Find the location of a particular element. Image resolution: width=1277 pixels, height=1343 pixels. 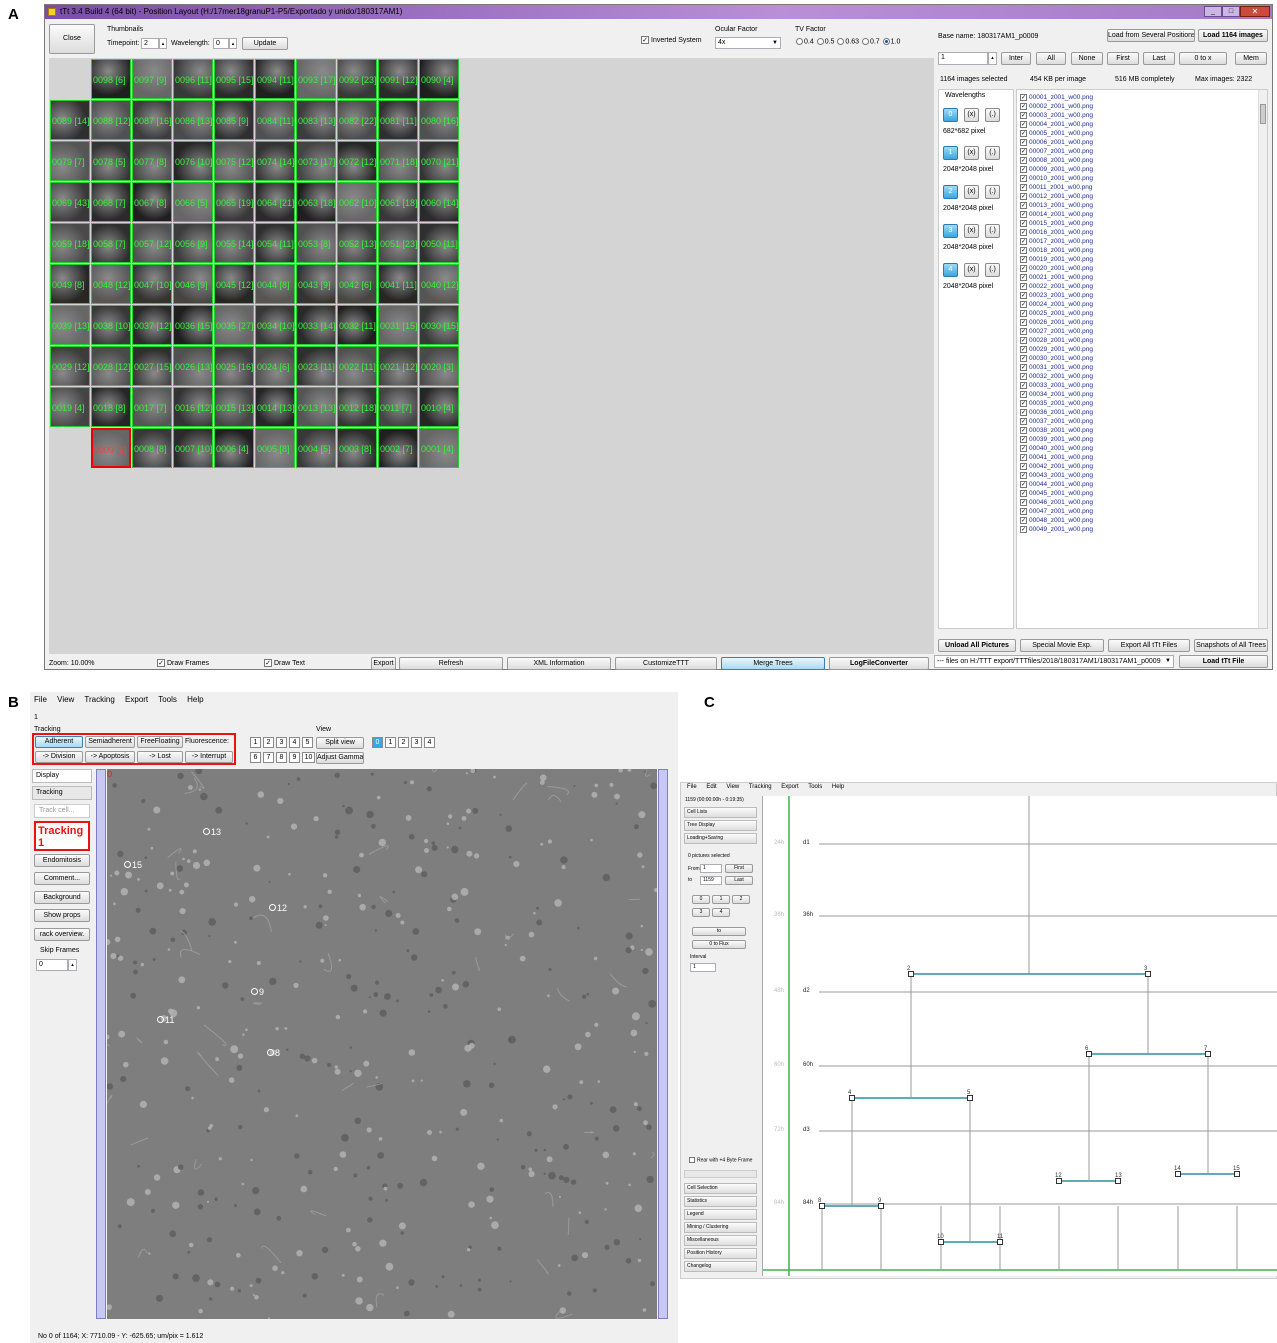

loading-saving-button: Loading+Saving is located at coordinates (720, 838).